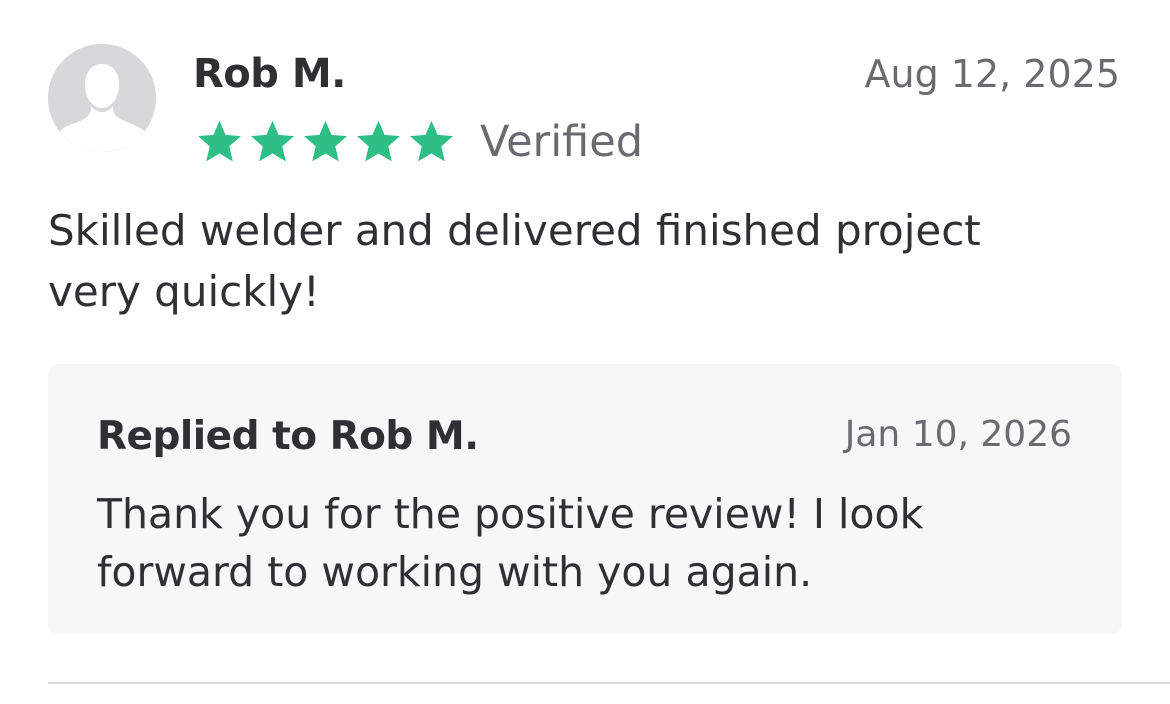  Describe the element at coordinates (561, 142) in the screenshot. I see `verified-badge: Verified` at that location.